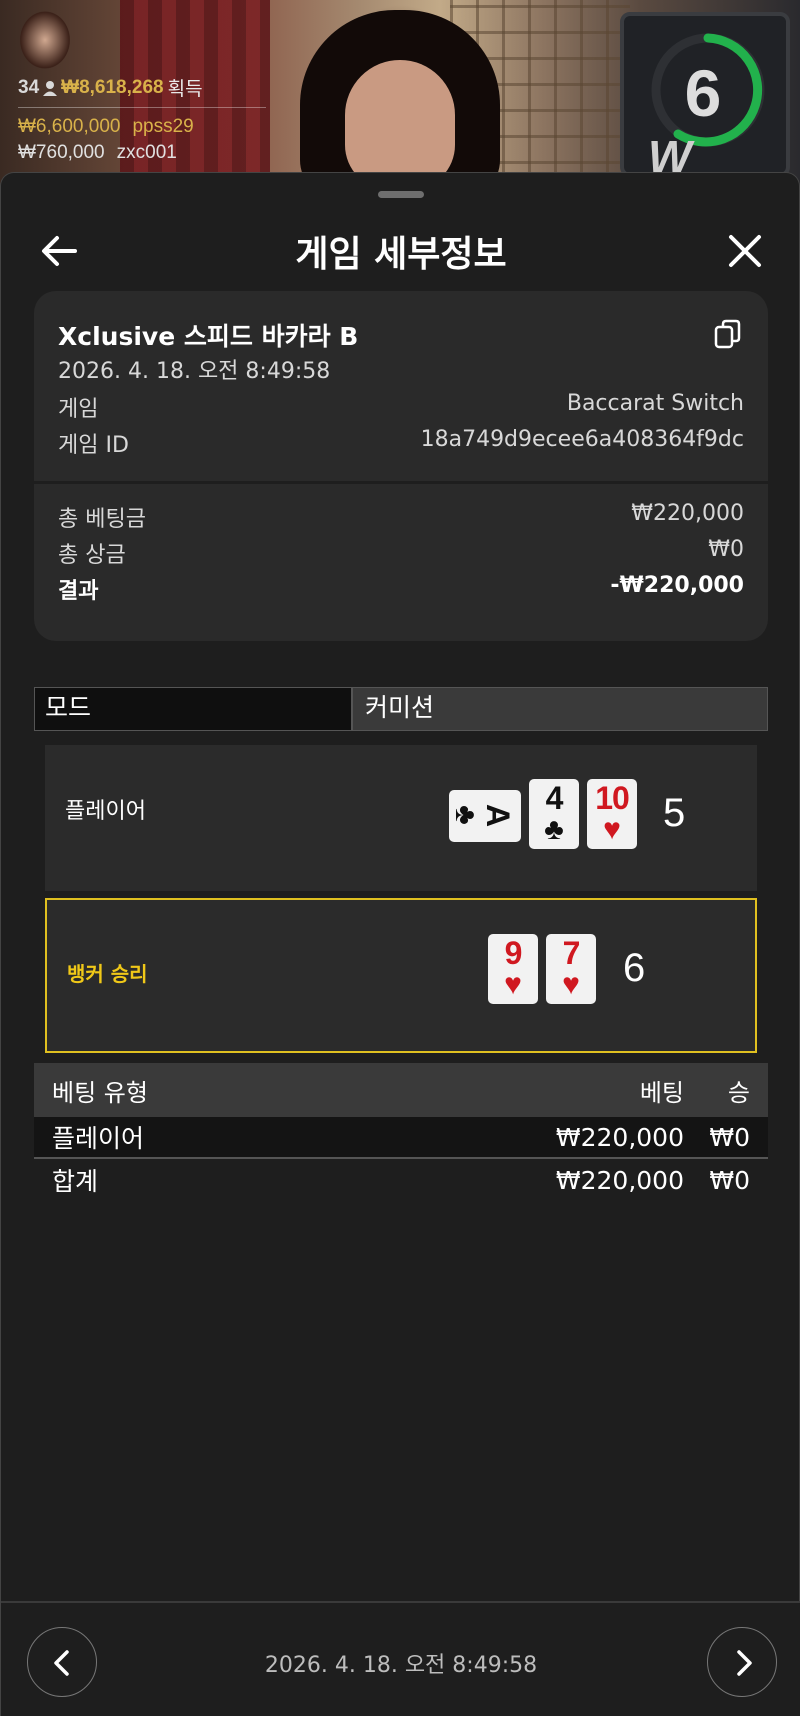 The height and width of the screenshot is (1716, 800). What do you see at coordinates (571, 953) in the screenshot?
I see `card-rank: 7` at bounding box center [571, 953].